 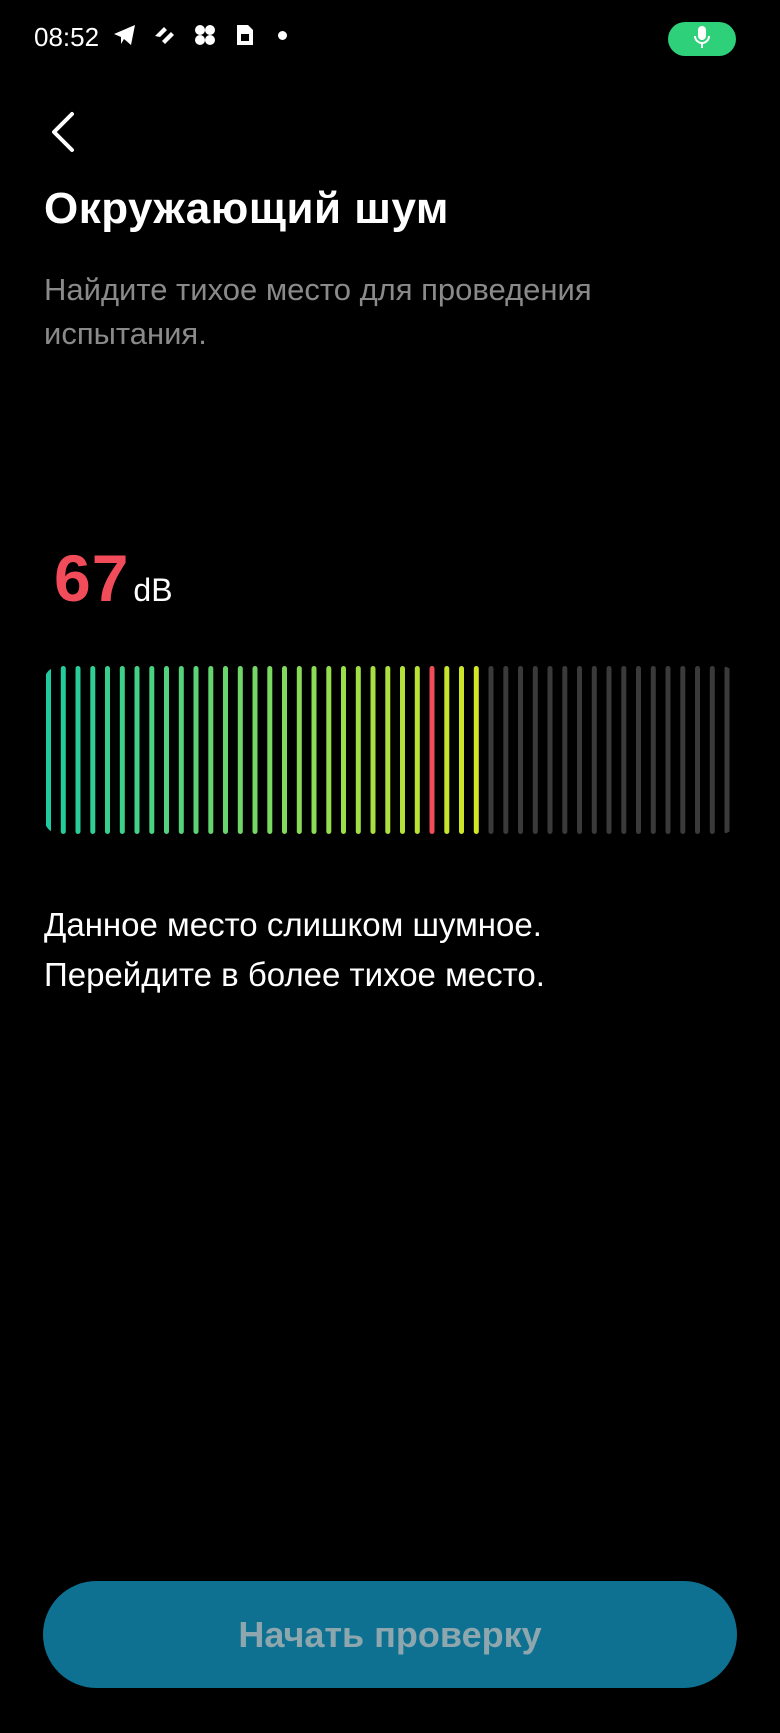 I want to click on noise-message-line2: Перейдите в более тихое место., so click(x=294, y=974).